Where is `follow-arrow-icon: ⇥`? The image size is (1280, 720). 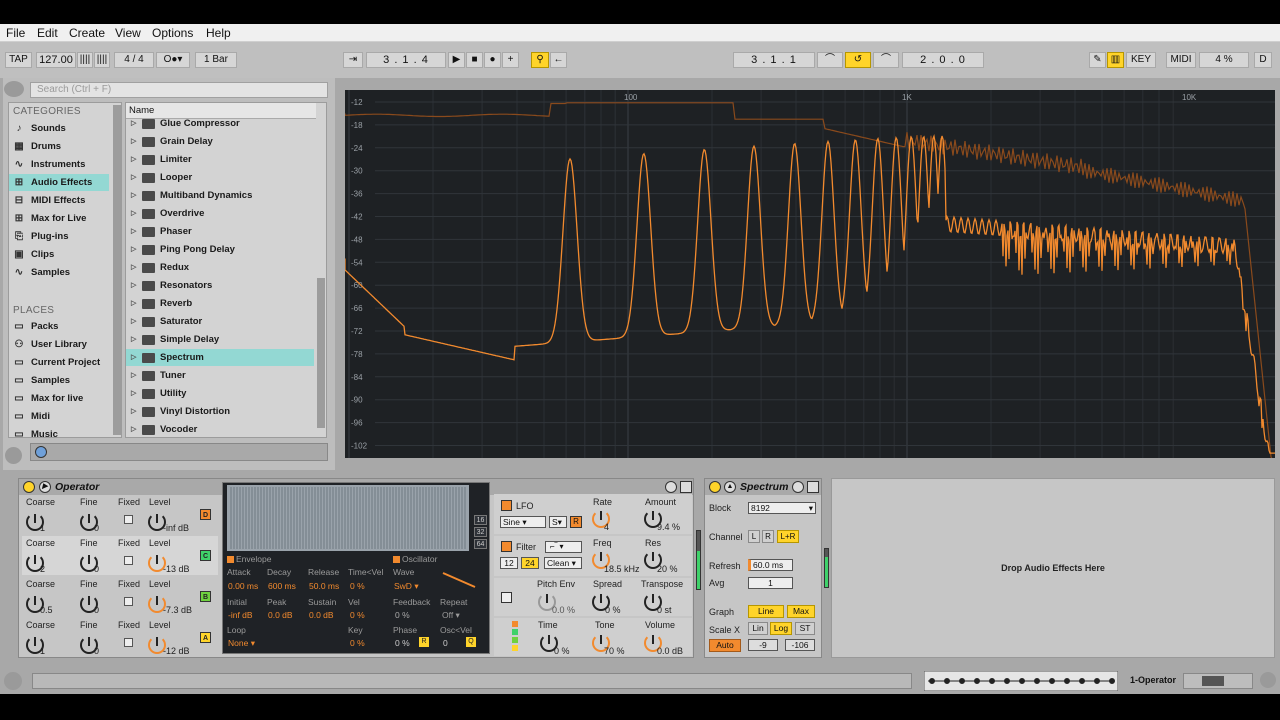 follow-arrow-icon: ⇥ is located at coordinates (353, 60).